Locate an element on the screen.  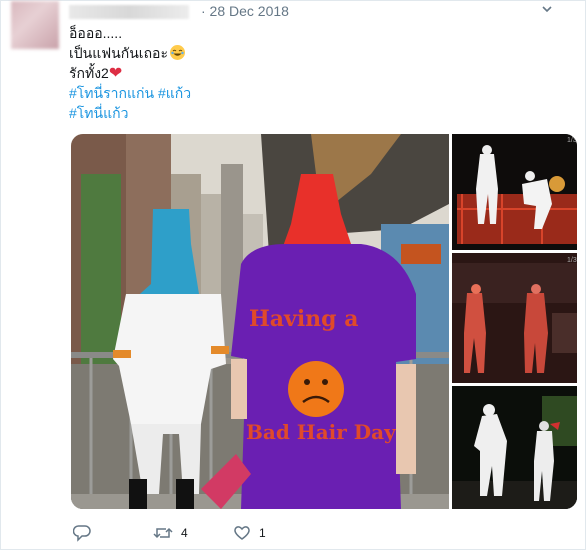
laughing-emoji-icon is located at coordinates (177, 52).